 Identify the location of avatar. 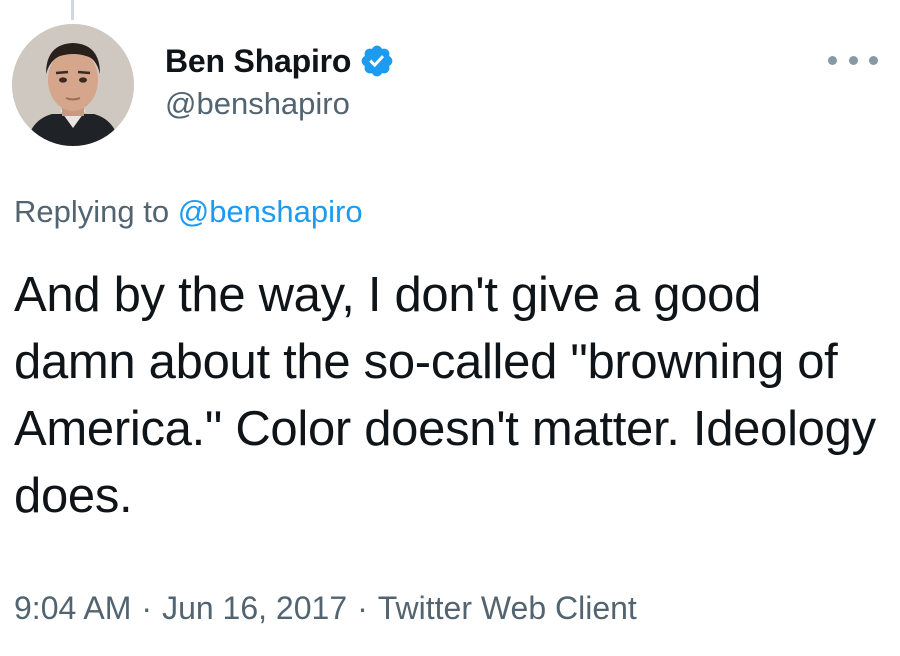
(73, 85).